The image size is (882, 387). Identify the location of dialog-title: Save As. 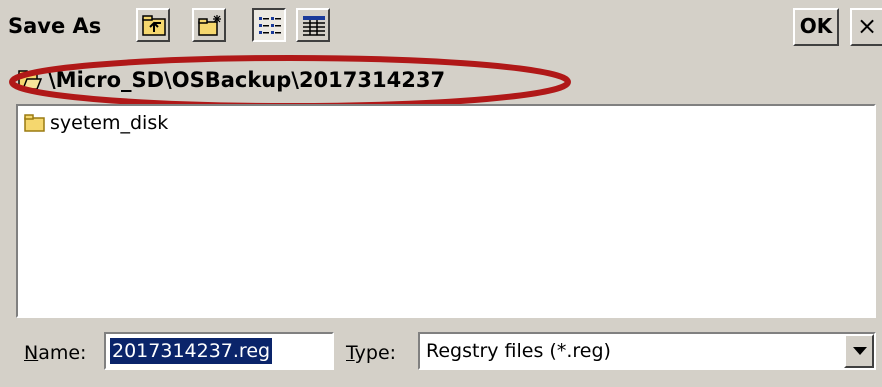
(55, 26).